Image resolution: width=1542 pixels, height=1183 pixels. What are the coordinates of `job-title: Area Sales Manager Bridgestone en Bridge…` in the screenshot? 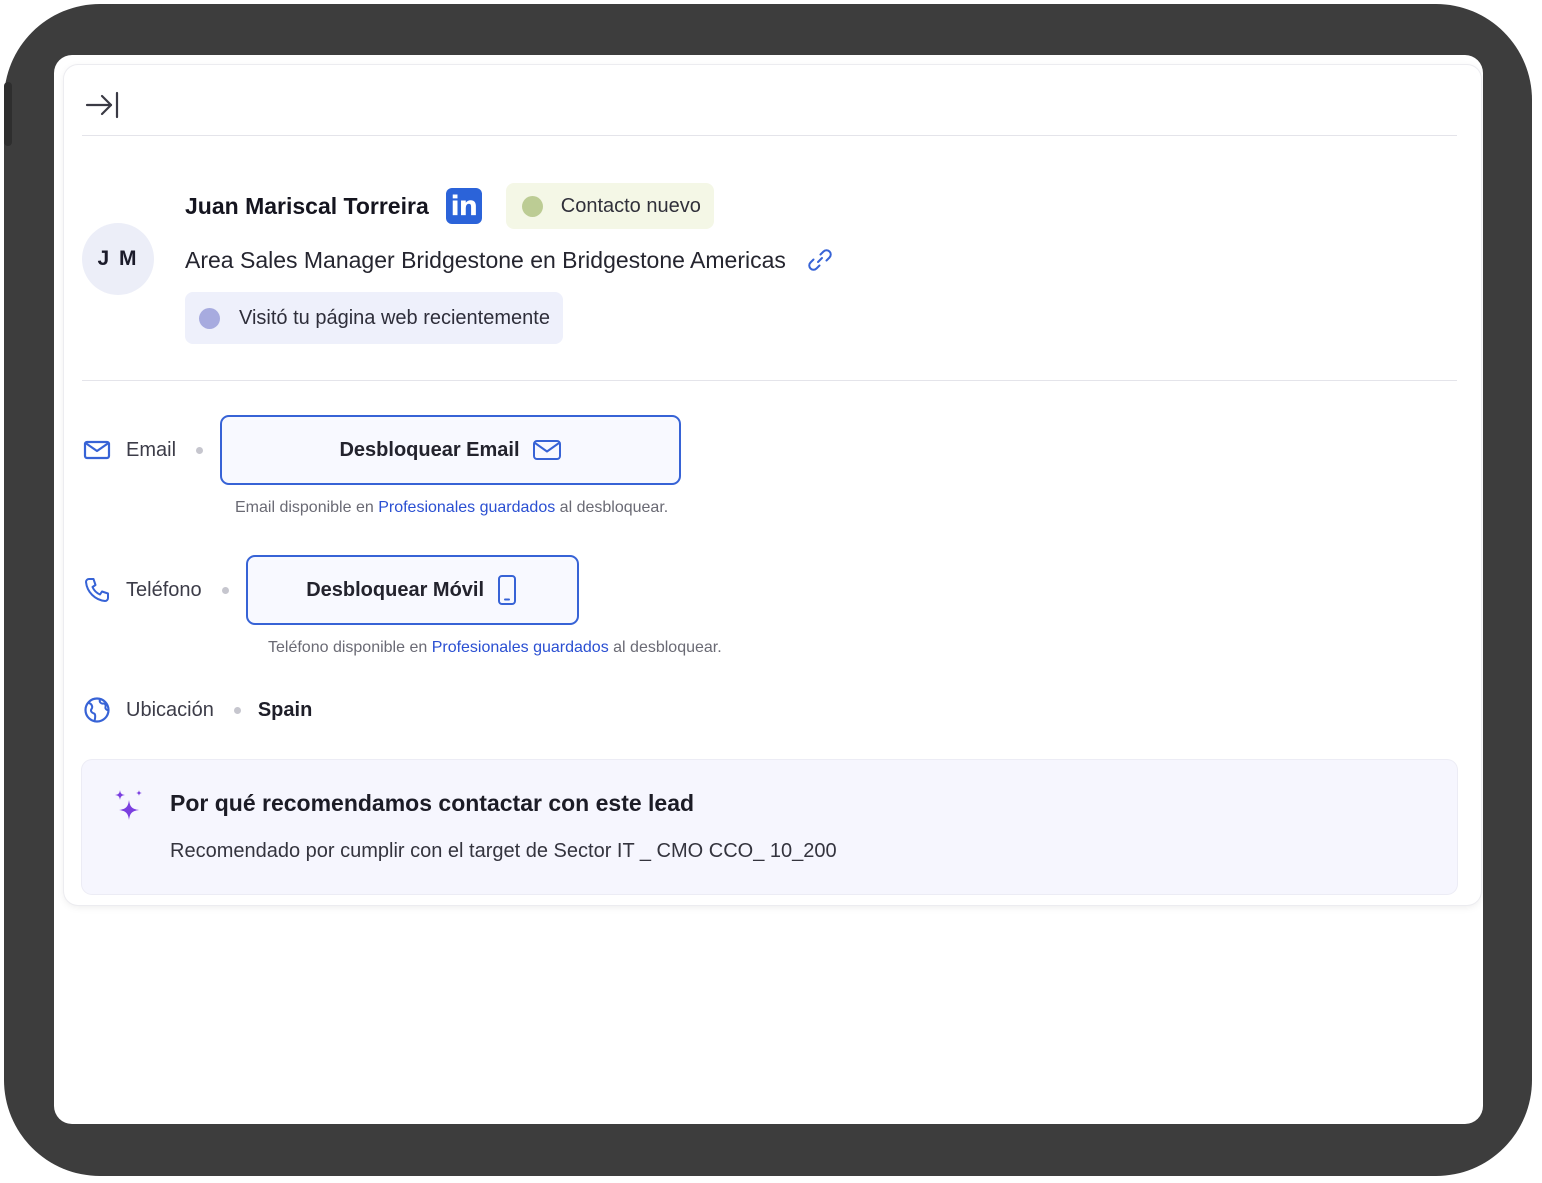 It's located at (485, 259).